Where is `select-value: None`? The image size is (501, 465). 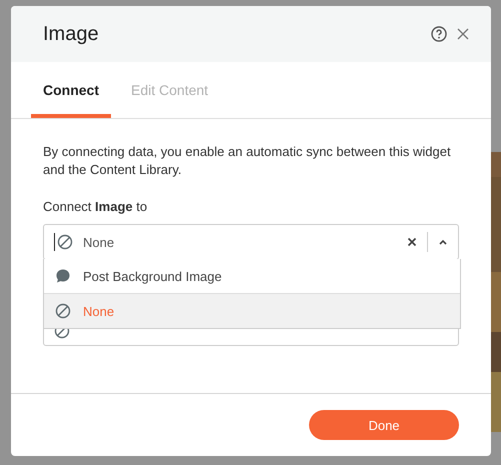 select-value: None is located at coordinates (99, 242).